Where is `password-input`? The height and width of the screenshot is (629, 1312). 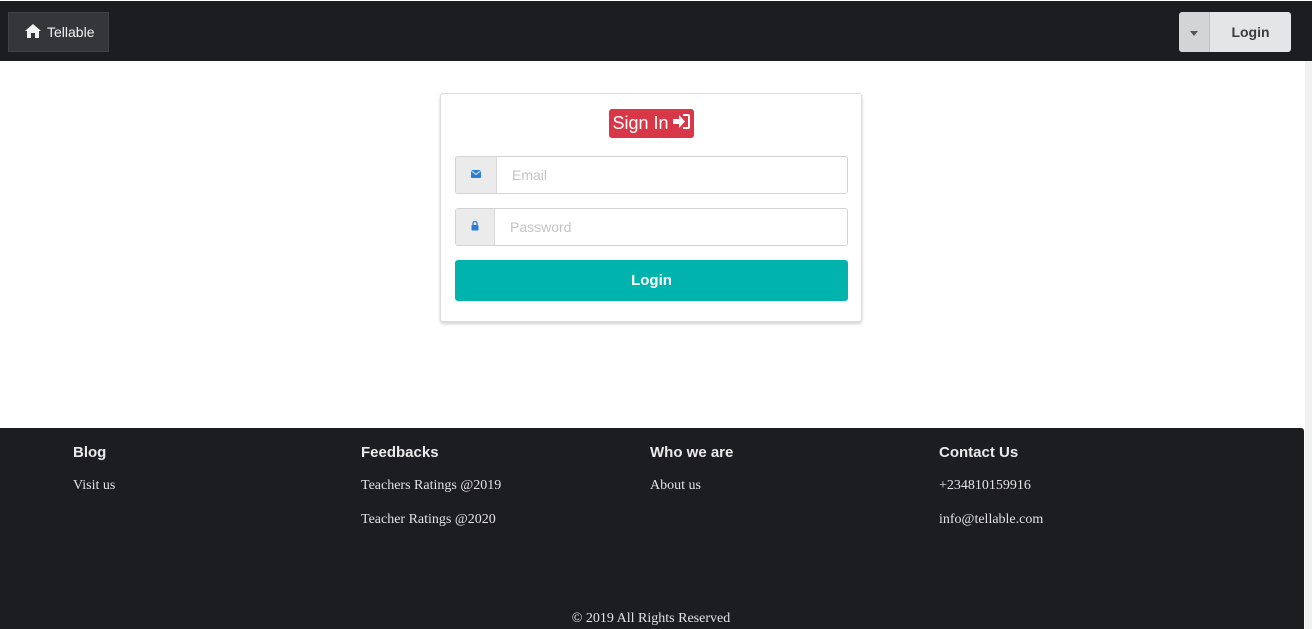 password-input is located at coordinates (671, 227).